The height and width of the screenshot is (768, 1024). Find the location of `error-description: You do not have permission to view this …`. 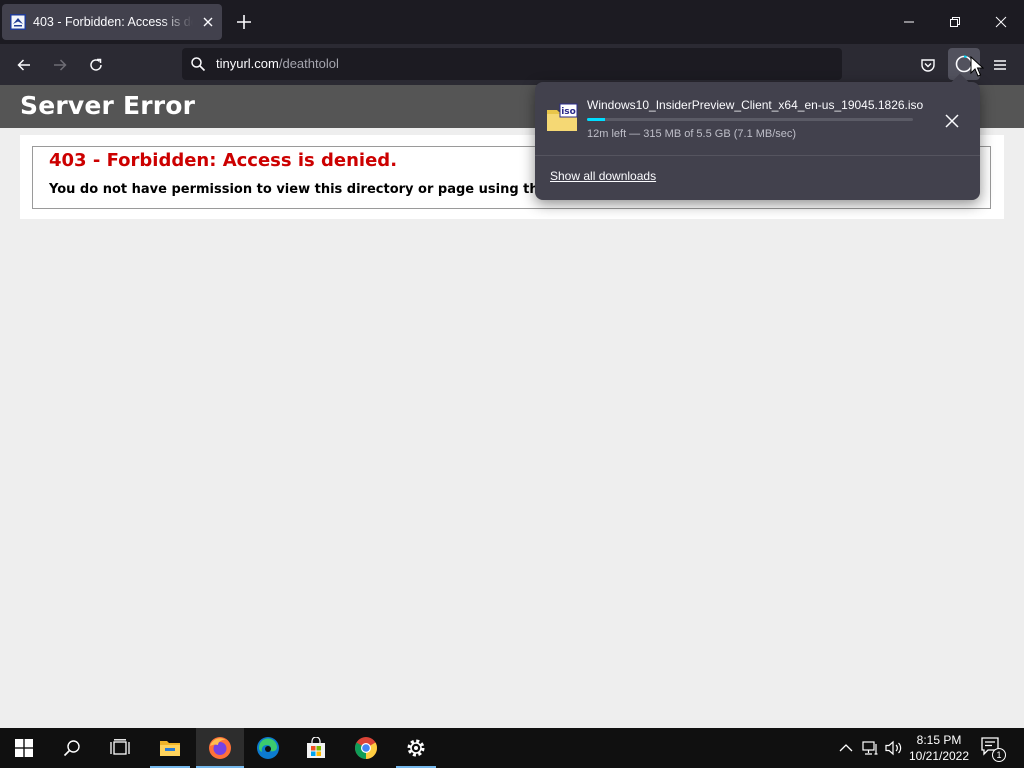

error-description: You do not have permission to view this … is located at coordinates (298, 189).